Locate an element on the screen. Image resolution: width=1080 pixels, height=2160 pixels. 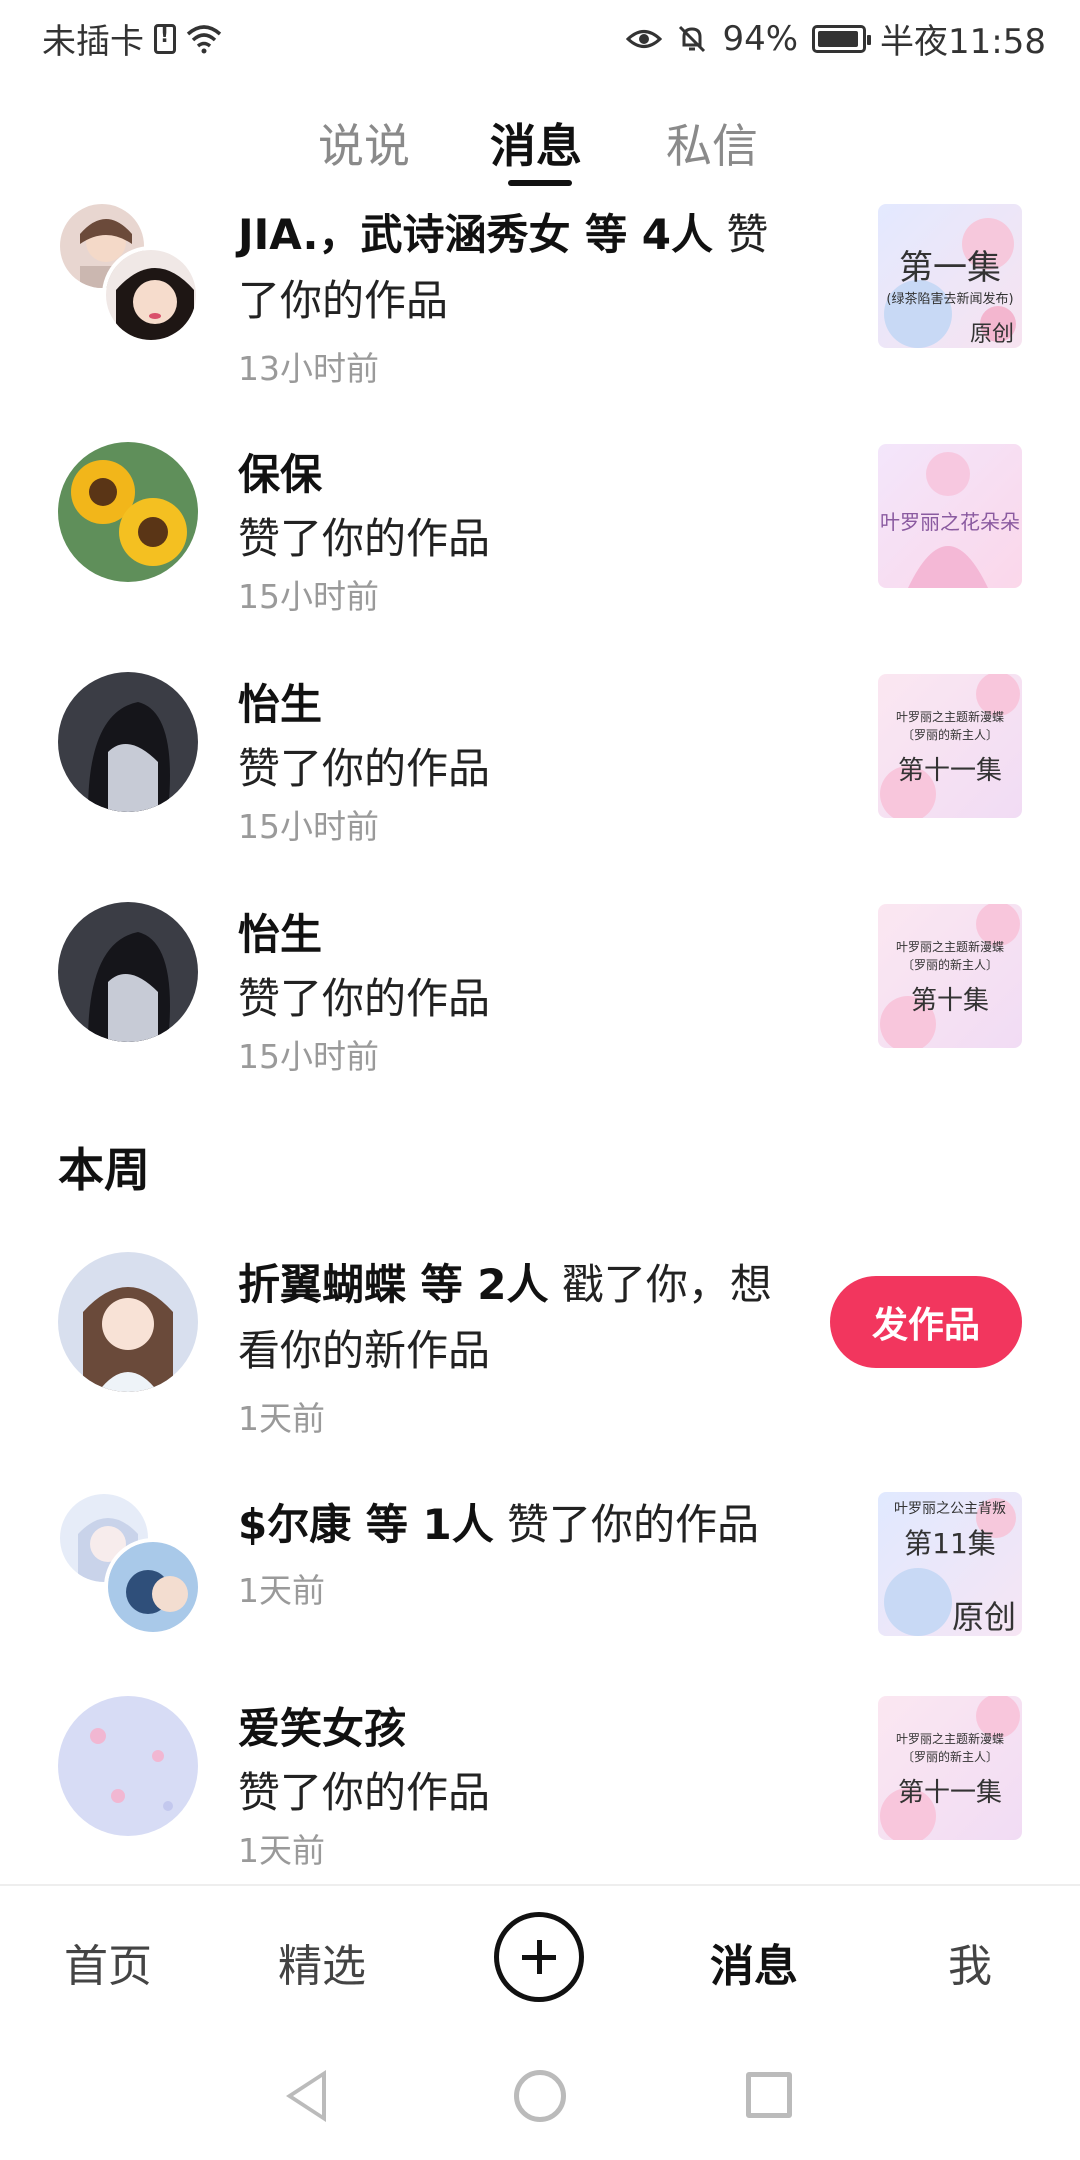
actor-names: 折翼蝴蝶 等 2人 is located at coordinates (393, 1284).